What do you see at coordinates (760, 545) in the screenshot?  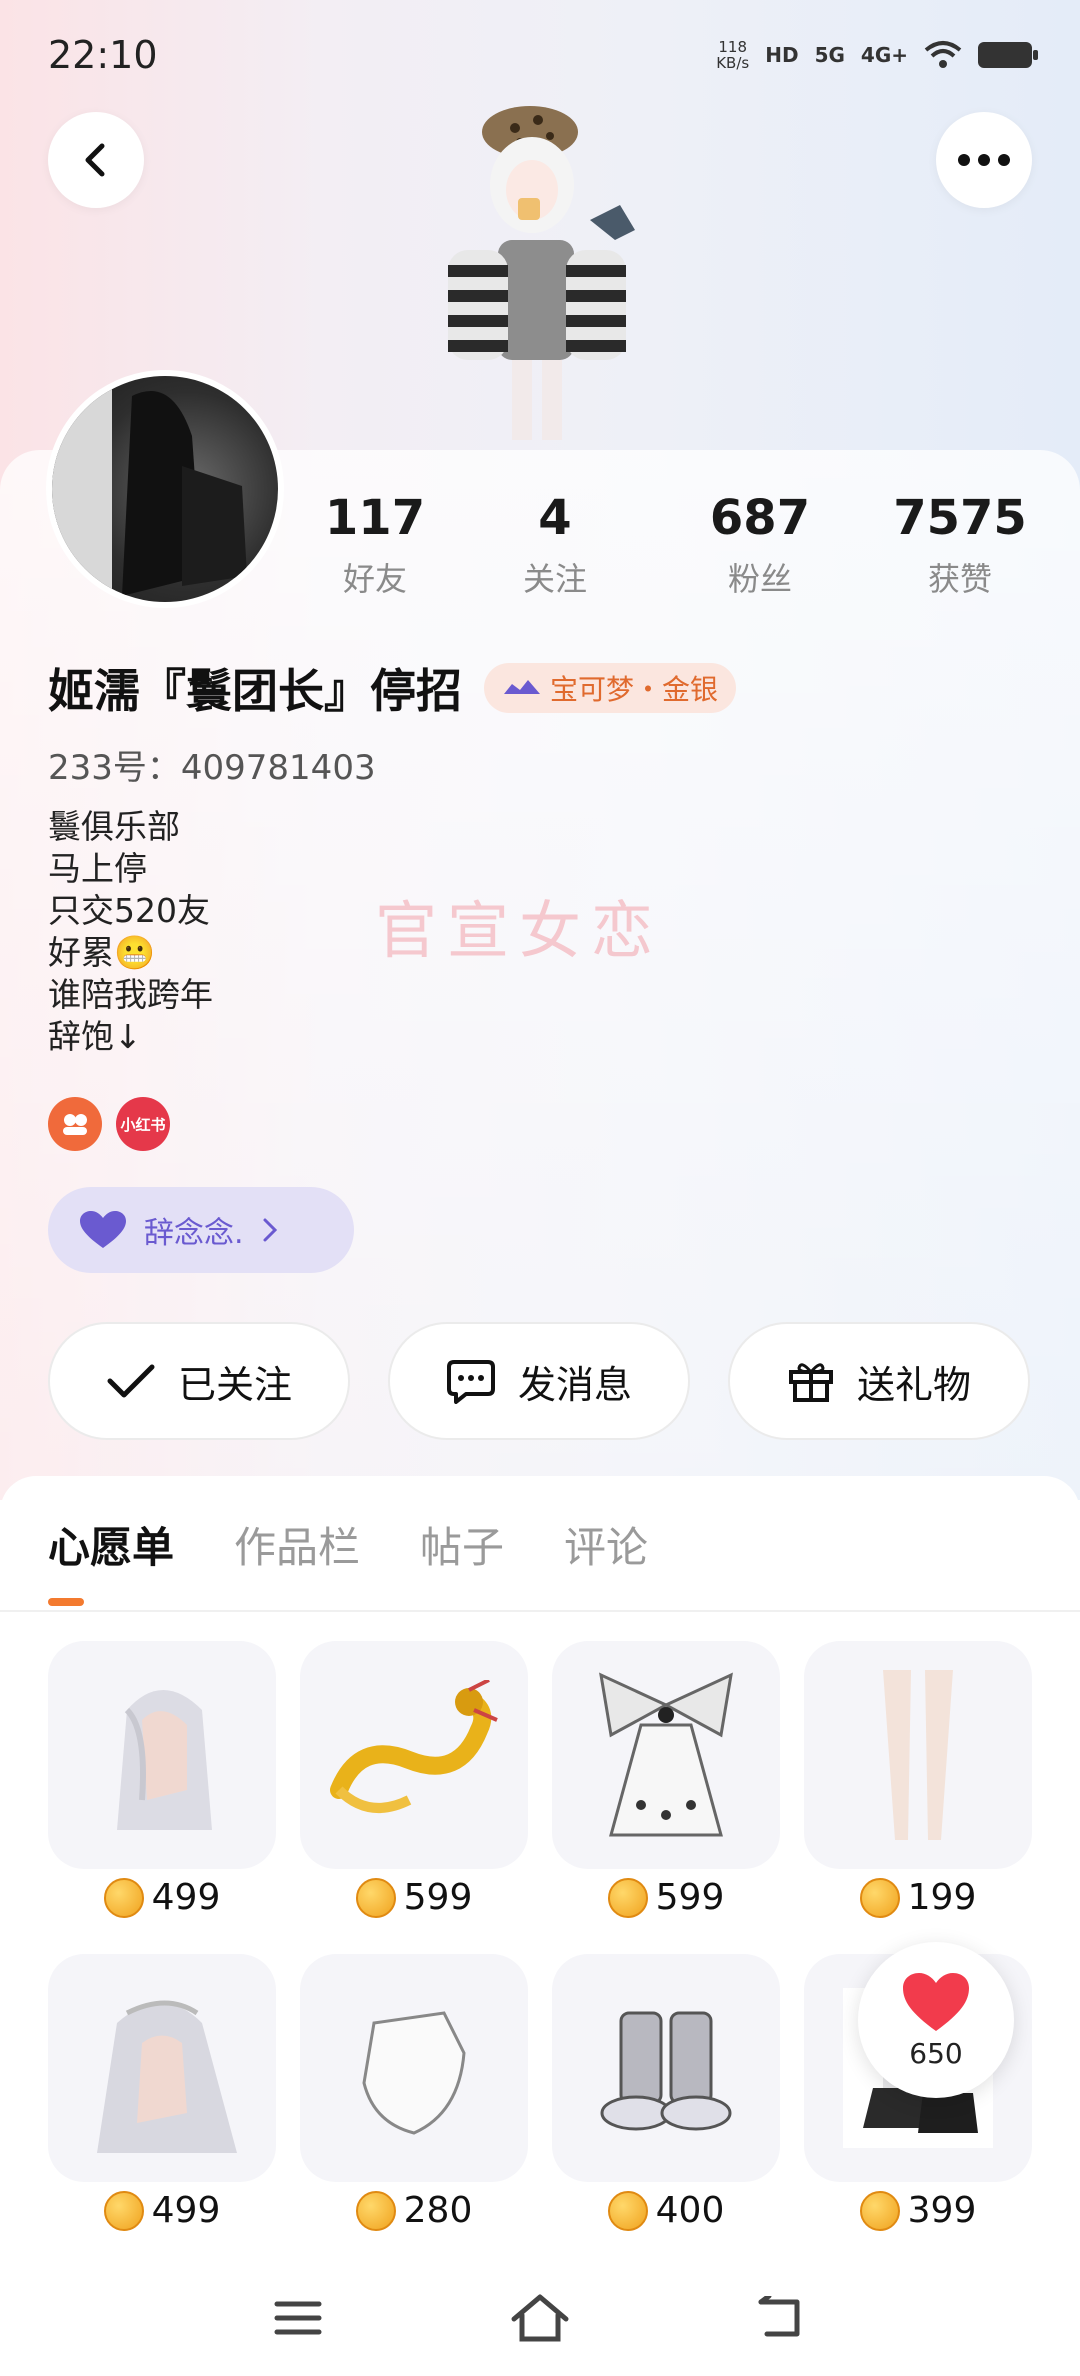 I see `stat-followers: 687 粉丝` at bounding box center [760, 545].